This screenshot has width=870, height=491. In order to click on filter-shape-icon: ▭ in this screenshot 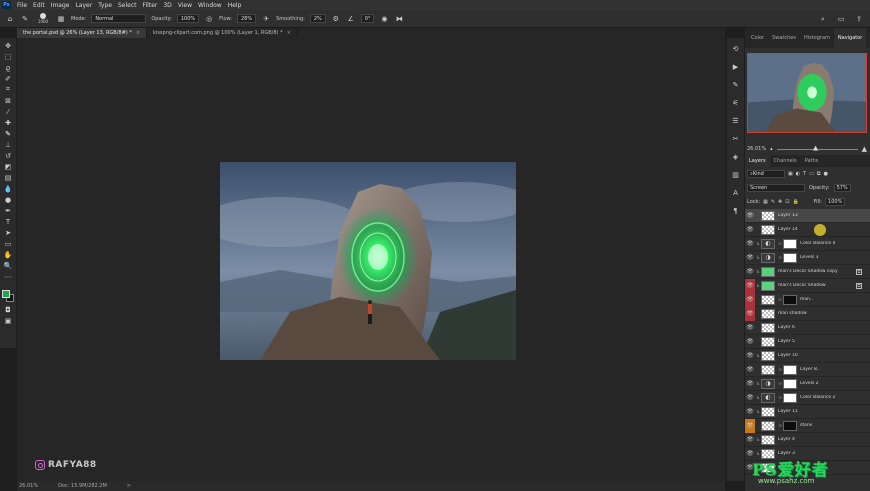, I will do `click(811, 174)`.